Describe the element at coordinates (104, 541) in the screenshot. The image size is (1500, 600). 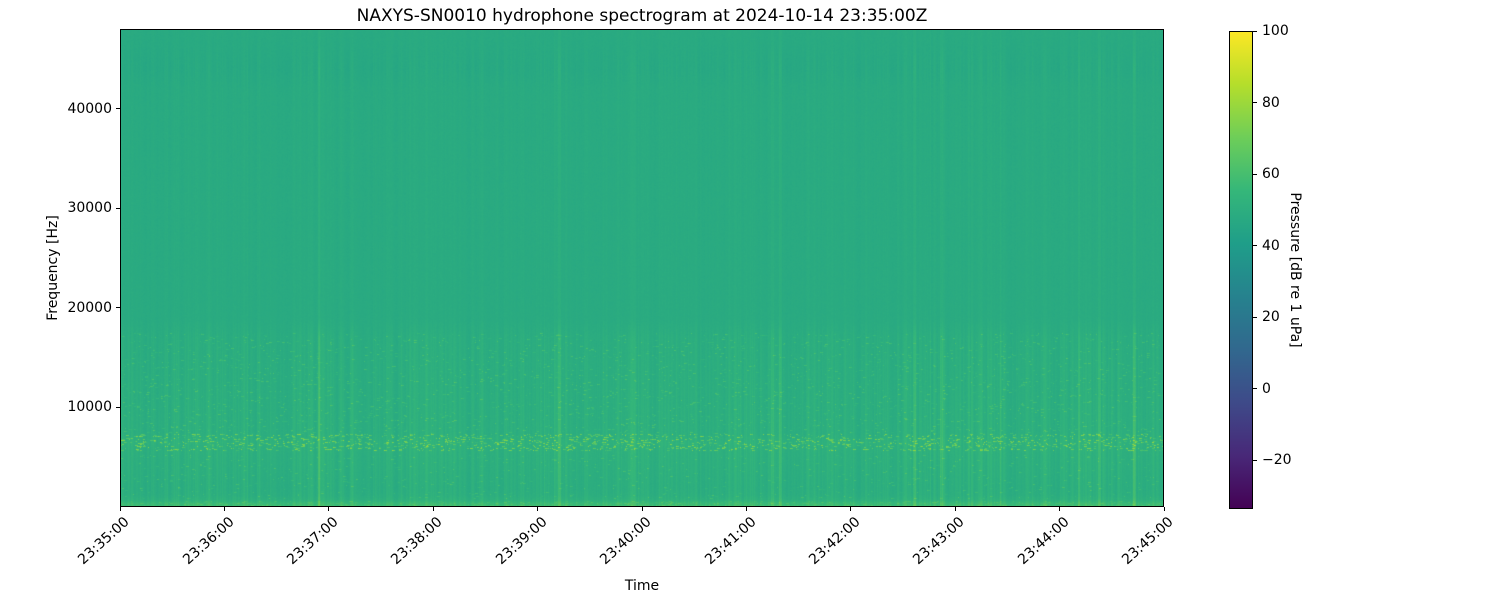
I see `x-tick-label: 23:35:00` at that location.